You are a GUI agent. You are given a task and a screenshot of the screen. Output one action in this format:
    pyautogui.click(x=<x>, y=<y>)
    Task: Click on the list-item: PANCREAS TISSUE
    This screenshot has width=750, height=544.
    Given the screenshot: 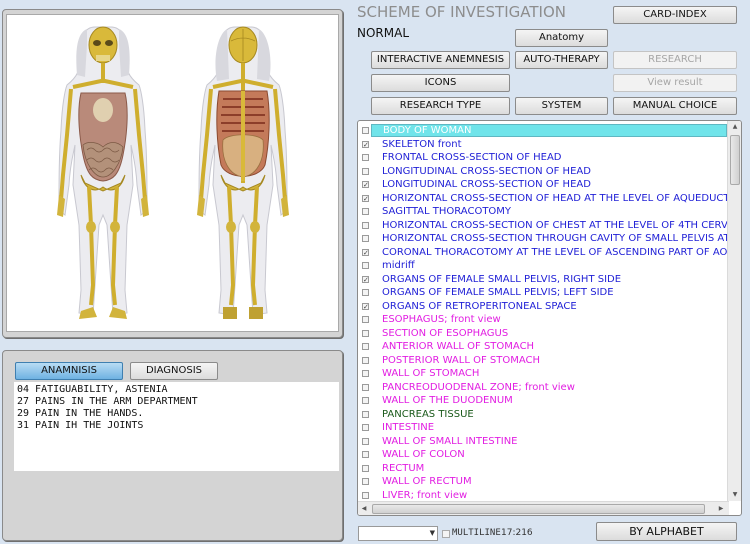 What is the action you would take?
    pyautogui.click(x=542, y=415)
    